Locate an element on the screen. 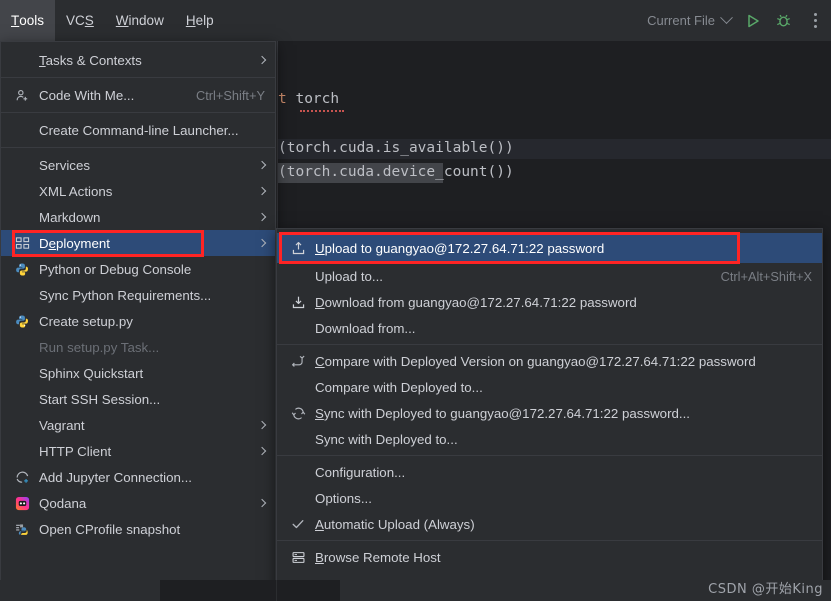 The height and width of the screenshot is (601, 831). menu-item-label: Qodana is located at coordinates (63, 503).